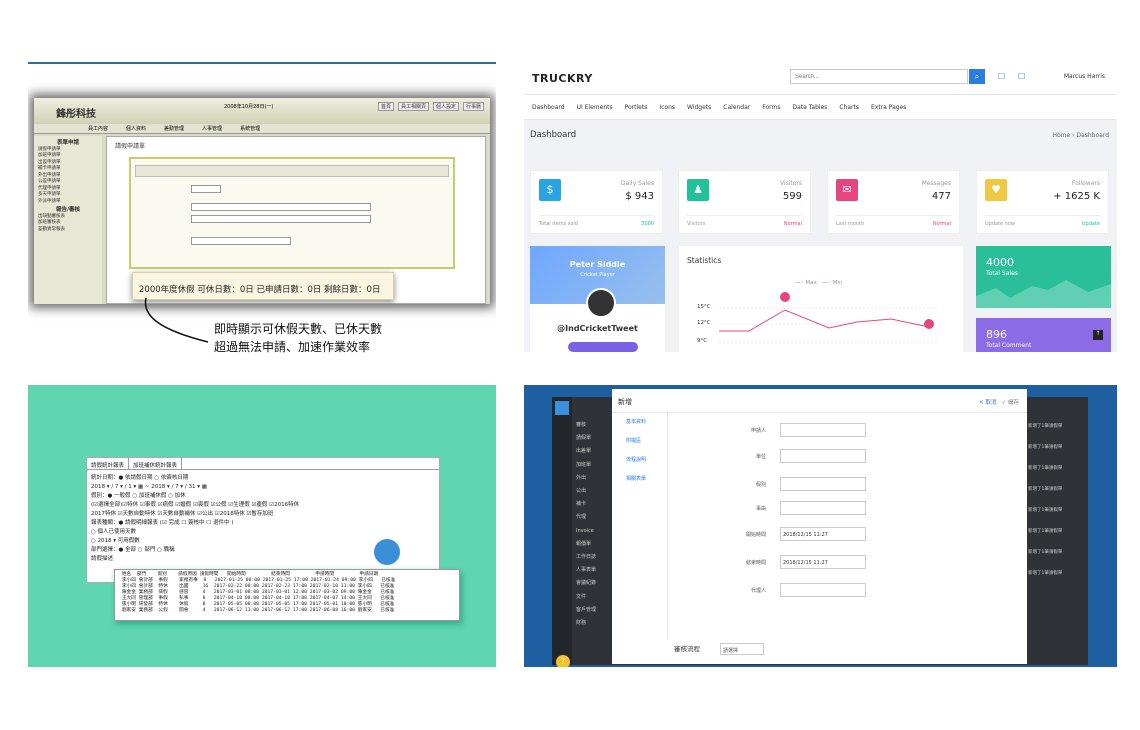 The width and height of the screenshot is (1140, 730). Describe the element at coordinates (1085, 183) in the screenshot. I see `card-label: Followers` at that location.